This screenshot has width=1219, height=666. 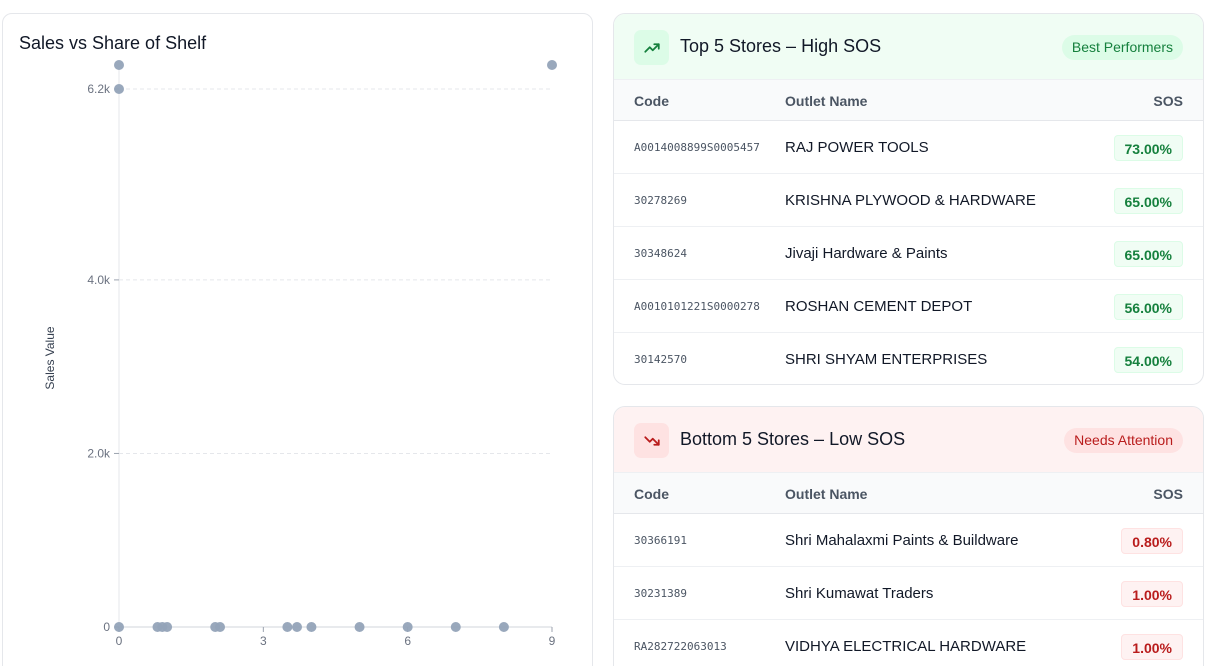 I want to click on table-row: 30142570 SHRI SHYAM ENTERPRISES 54.00%, so click(x=908, y=358).